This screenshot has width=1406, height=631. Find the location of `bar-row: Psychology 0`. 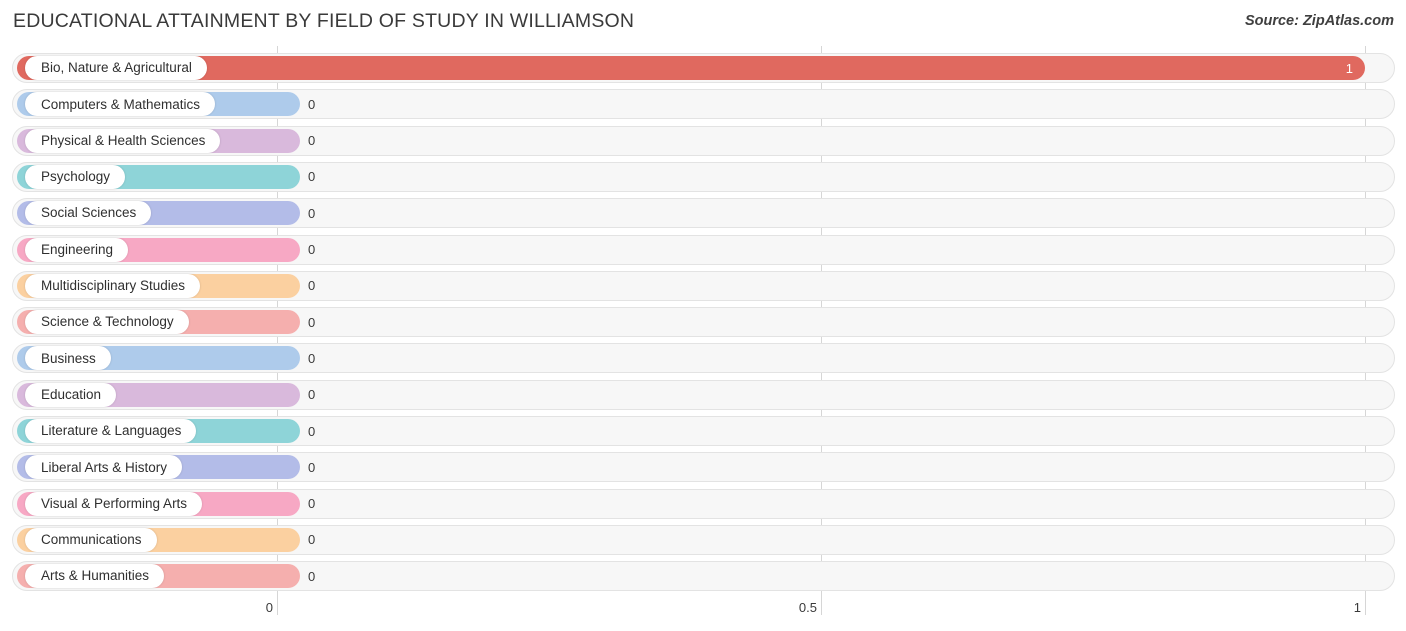

bar-row: Psychology 0 is located at coordinates (703, 176).